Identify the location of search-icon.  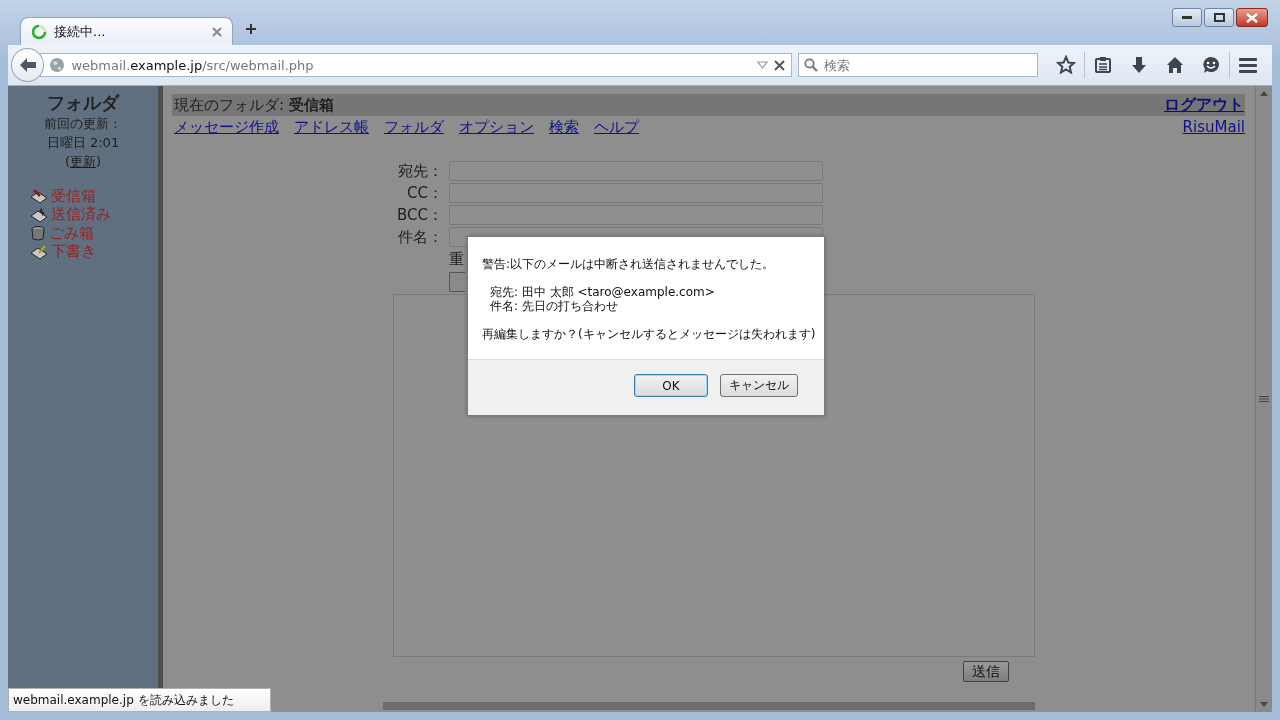
(811, 65).